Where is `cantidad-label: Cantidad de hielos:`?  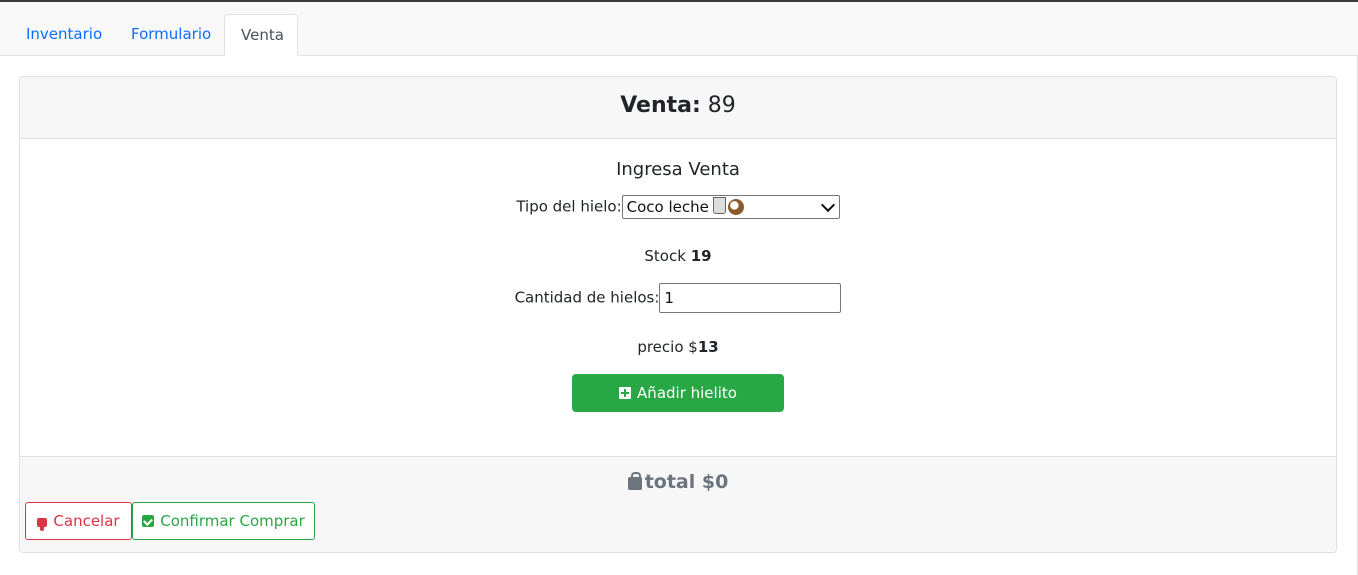
cantidad-label: Cantidad de hielos: is located at coordinates (587, 297).